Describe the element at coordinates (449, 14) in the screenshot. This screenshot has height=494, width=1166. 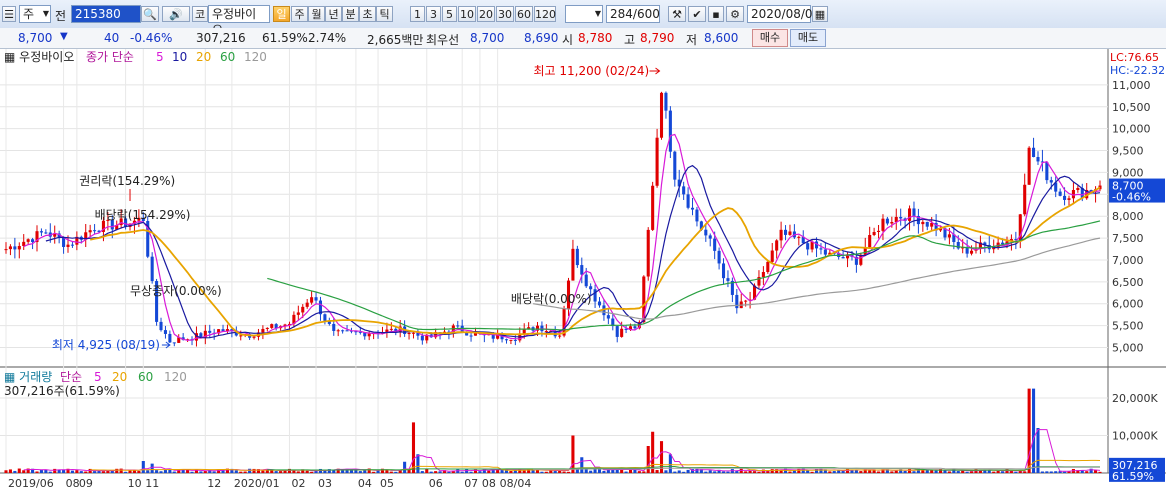
I see `interval-button: 5` at that location.